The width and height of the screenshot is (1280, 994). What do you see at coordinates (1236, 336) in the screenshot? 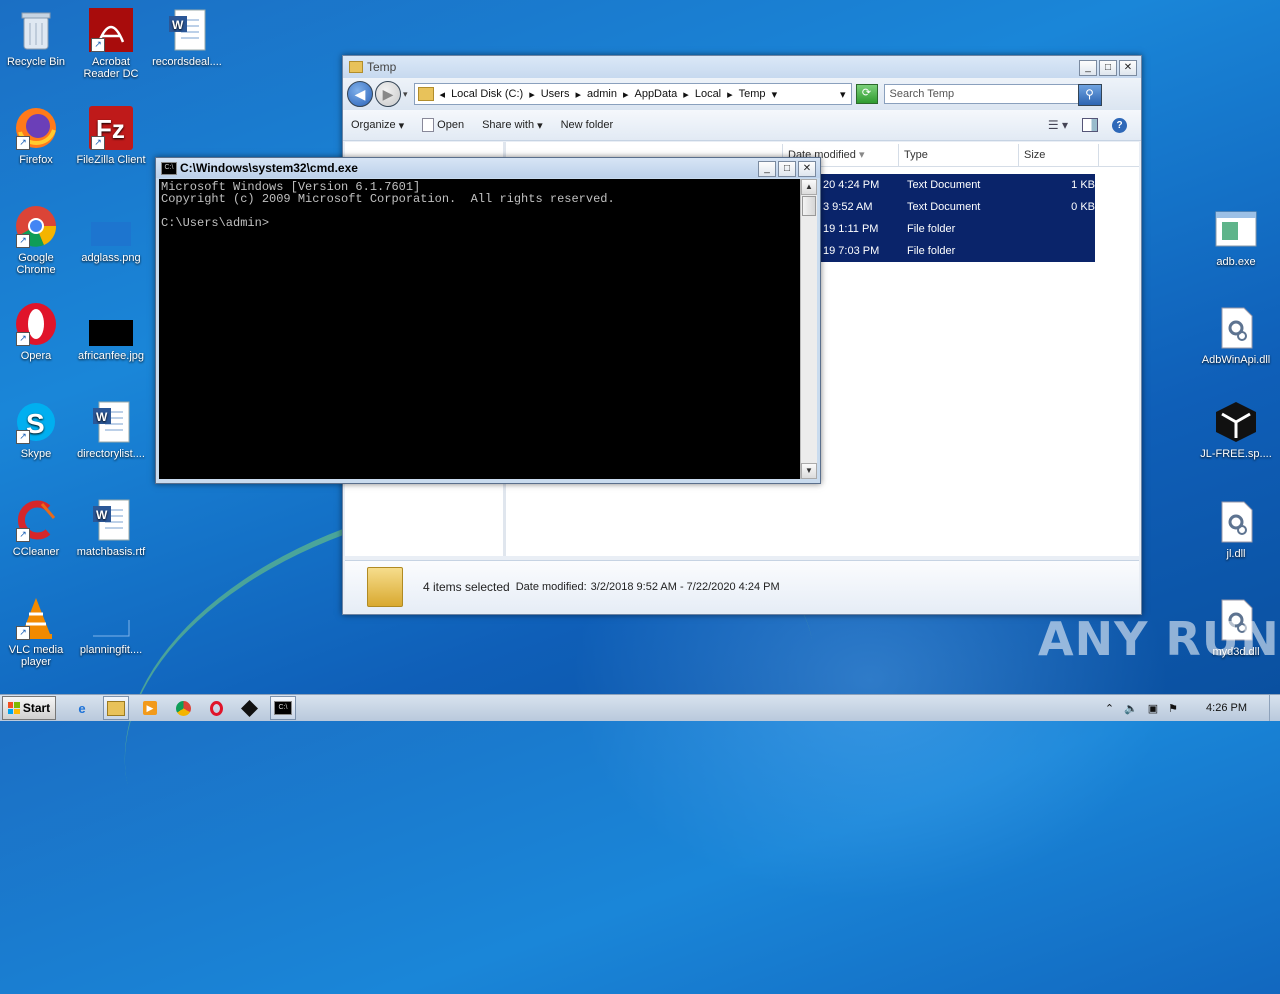
I see `desktop-icon-adbwinapi: AdbWinApi.dll` at bounding box center [1236, 336].